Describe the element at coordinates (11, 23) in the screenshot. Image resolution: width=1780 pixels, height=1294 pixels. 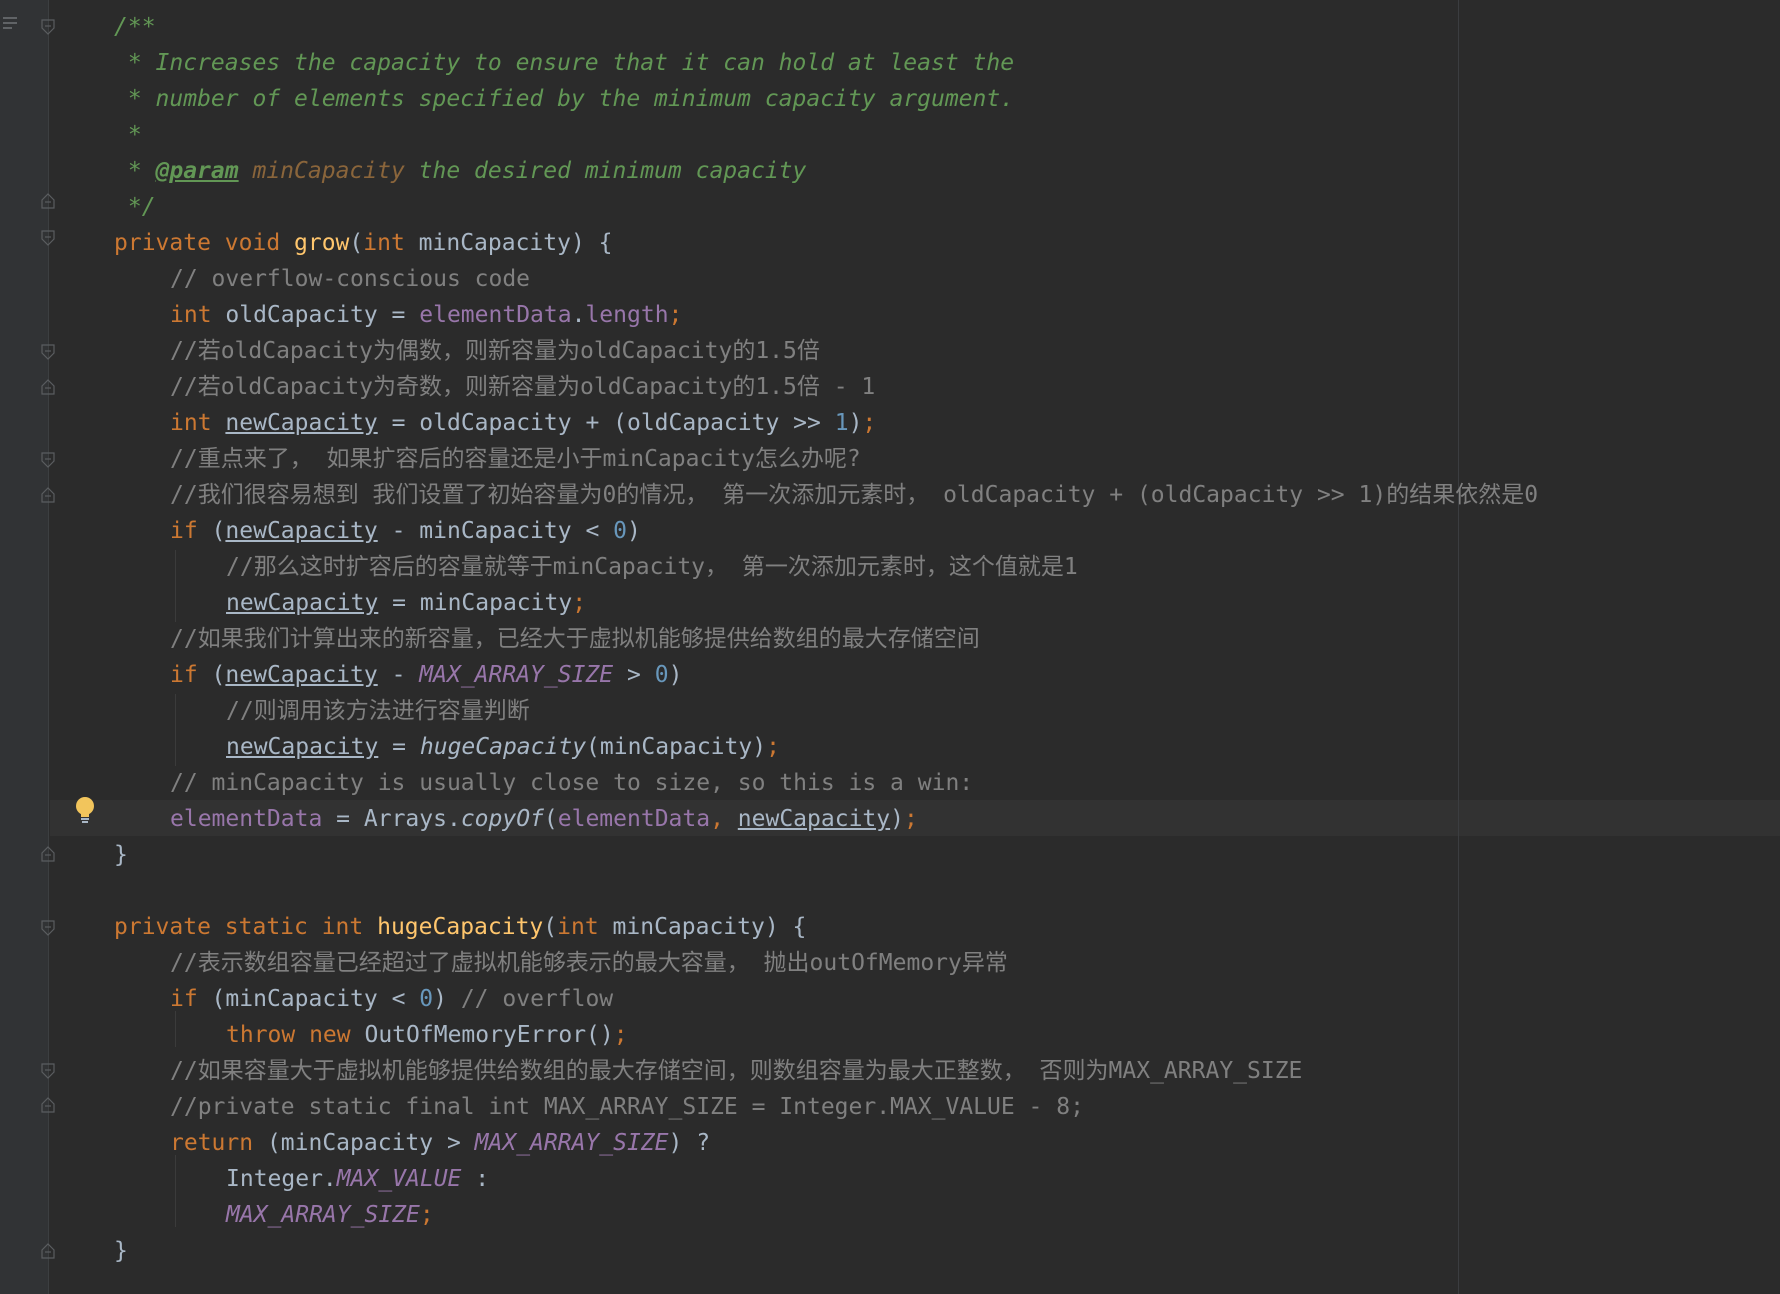
I see `lines-icon` at that location.